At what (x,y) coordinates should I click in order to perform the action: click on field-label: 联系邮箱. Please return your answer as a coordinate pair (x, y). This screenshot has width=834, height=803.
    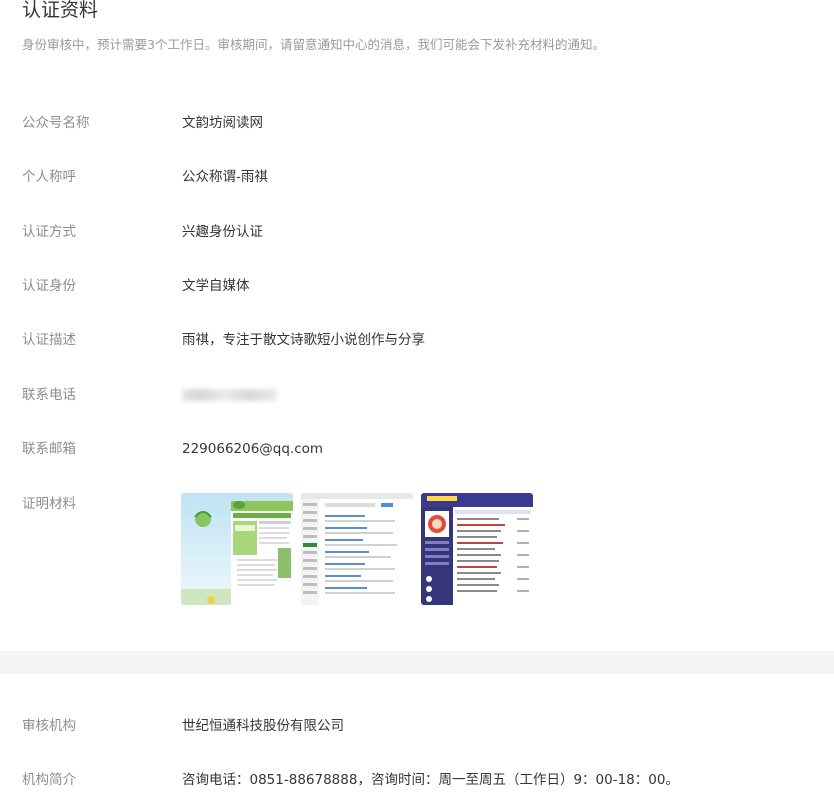
    Looking at the image, I should click on (49, 449).